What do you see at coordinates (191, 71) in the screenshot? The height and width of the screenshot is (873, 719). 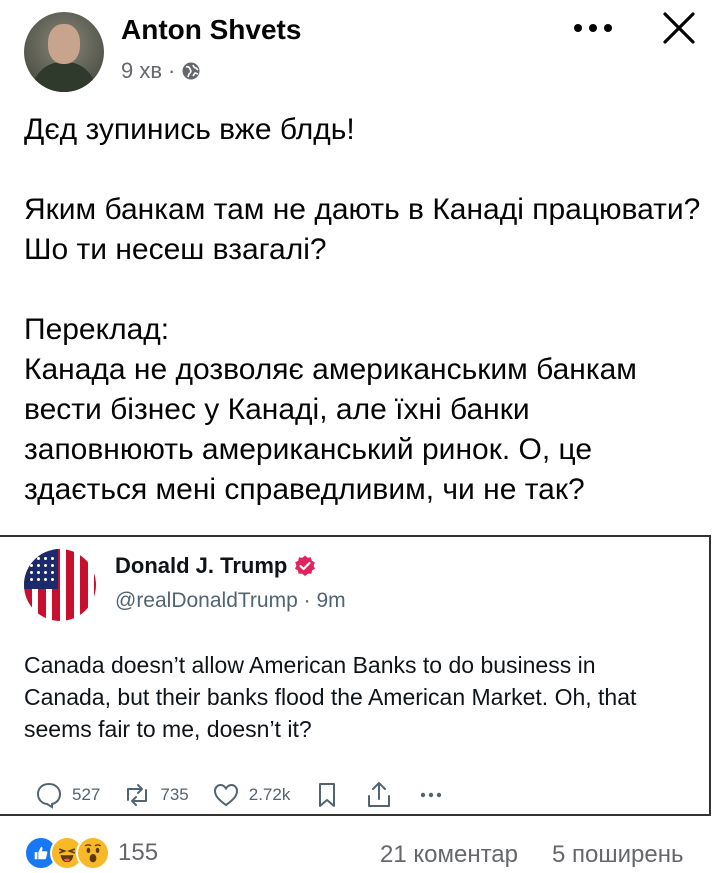 I see `globe-icon` at bounding box center [191, 71].